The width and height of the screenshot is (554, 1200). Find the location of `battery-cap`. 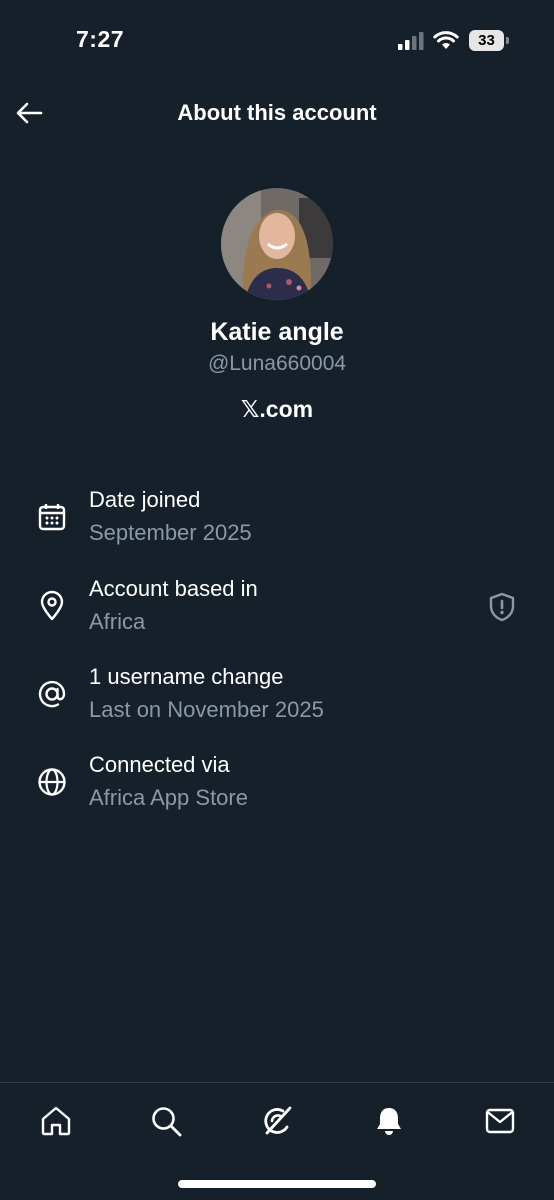

battery-cap is located at coordinates (507, 40).